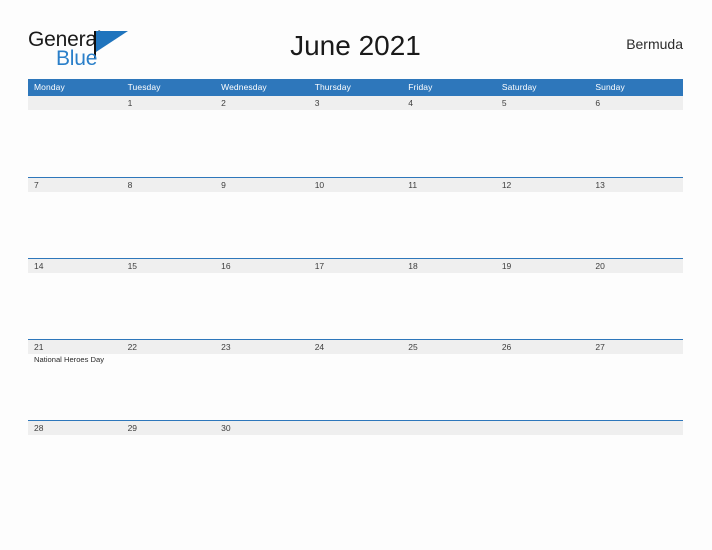 This screenshot has height=550, width=712. What do you see at coordinates (262, 266) in the screenshot?
I see `day-number: 16` at bounding box center [262, 266].